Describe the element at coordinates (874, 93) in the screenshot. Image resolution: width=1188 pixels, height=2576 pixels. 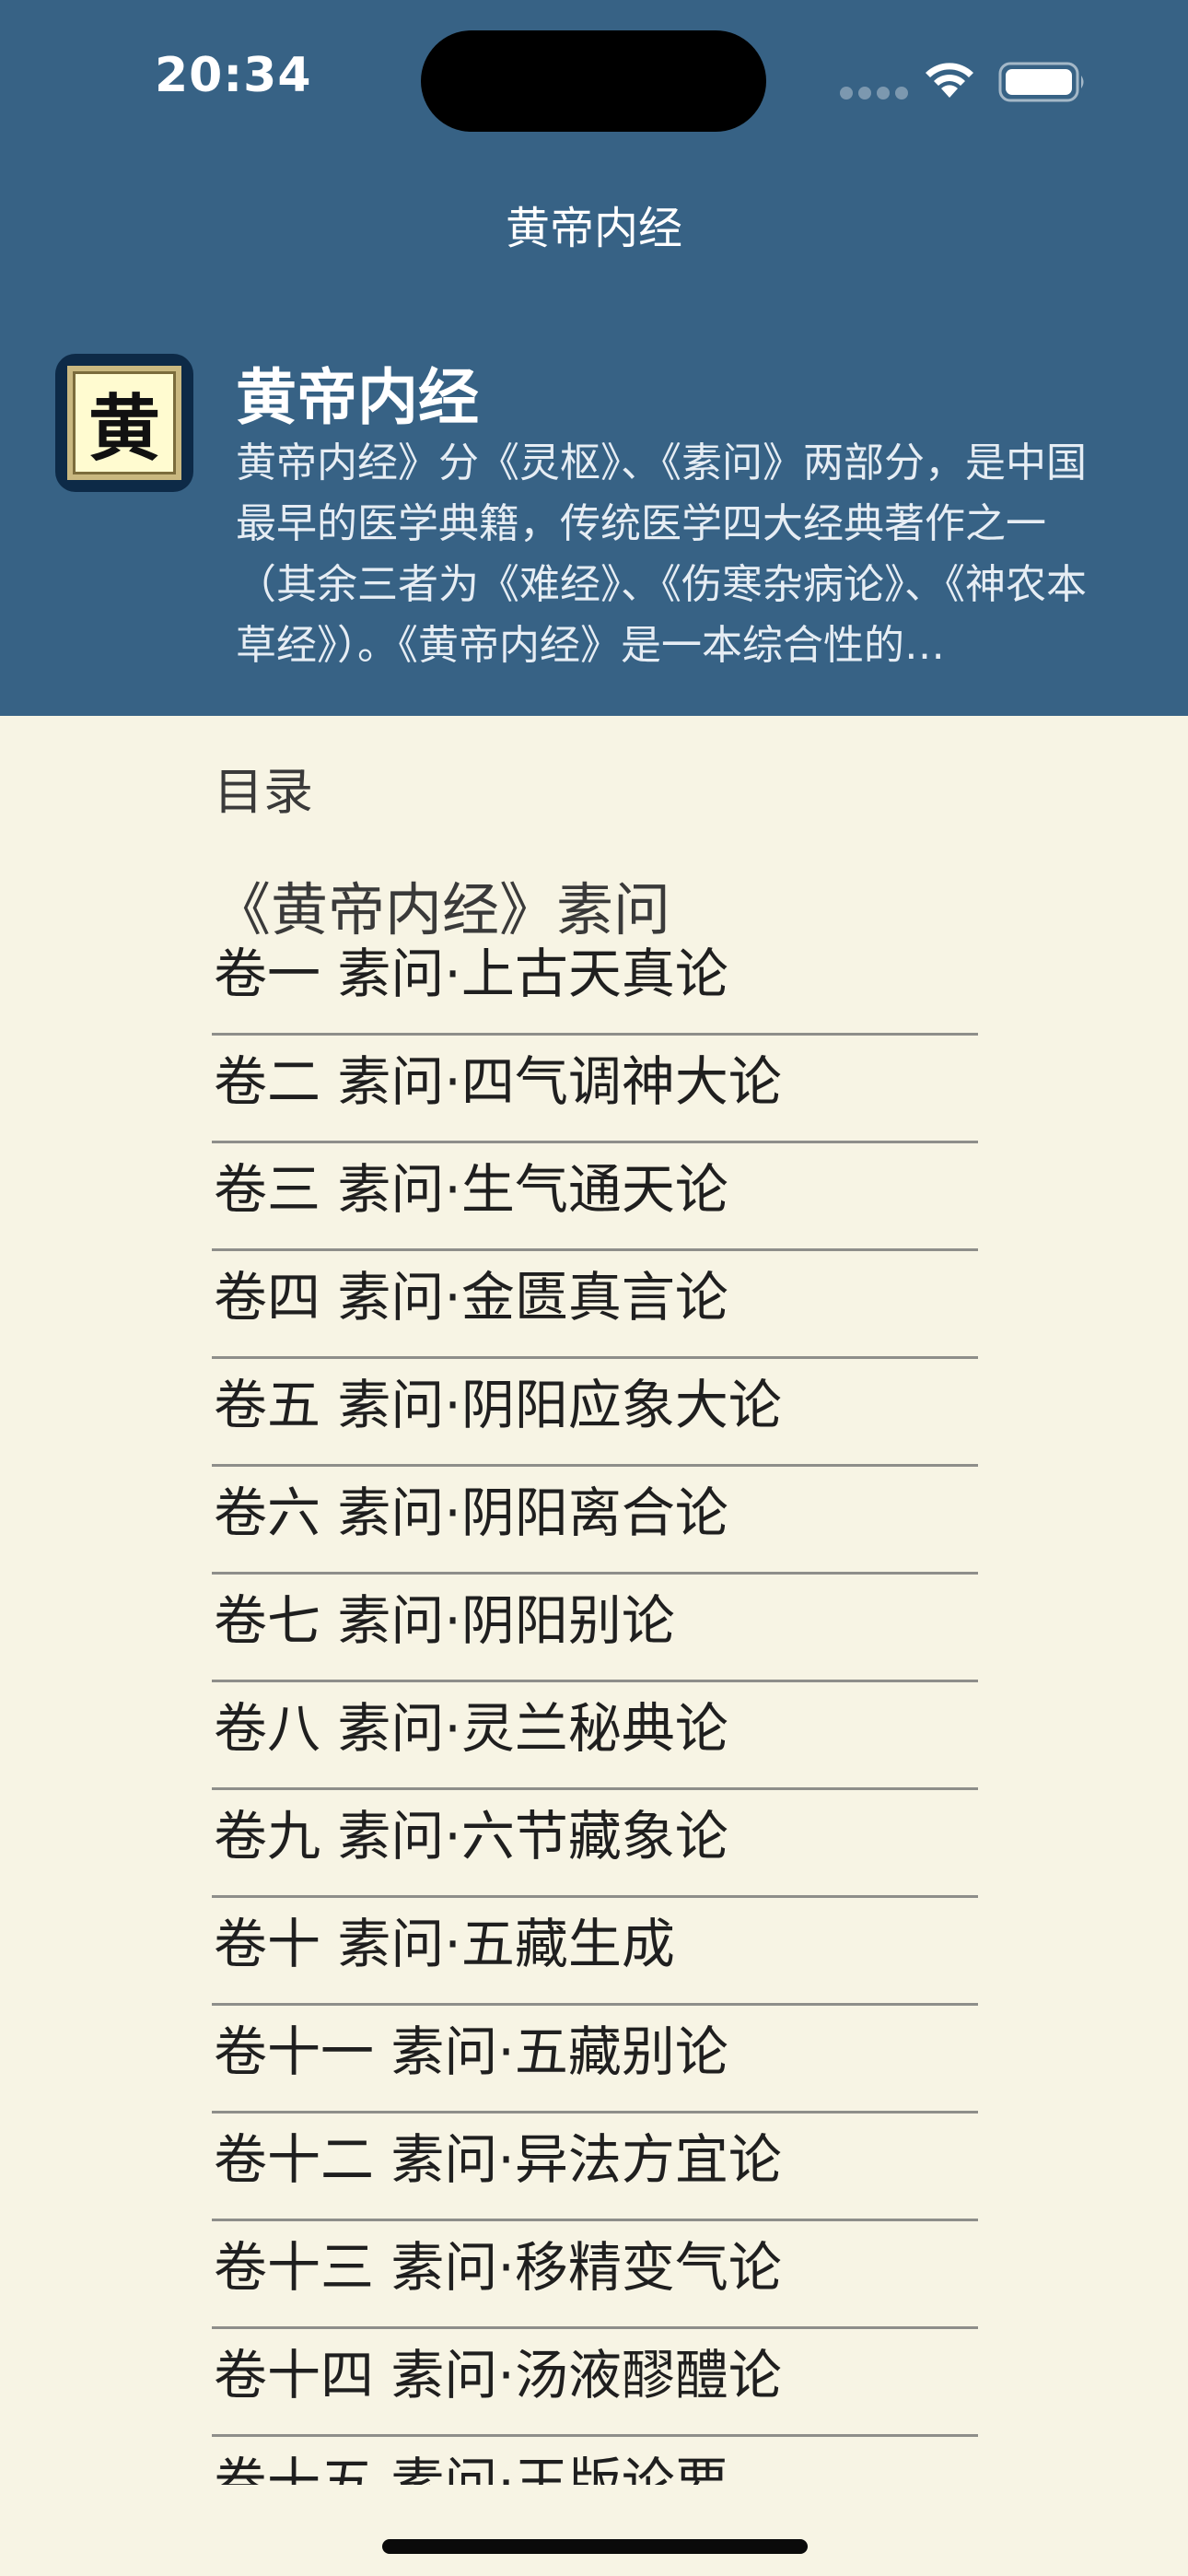
I see `cellular-signal-icon` at that location.